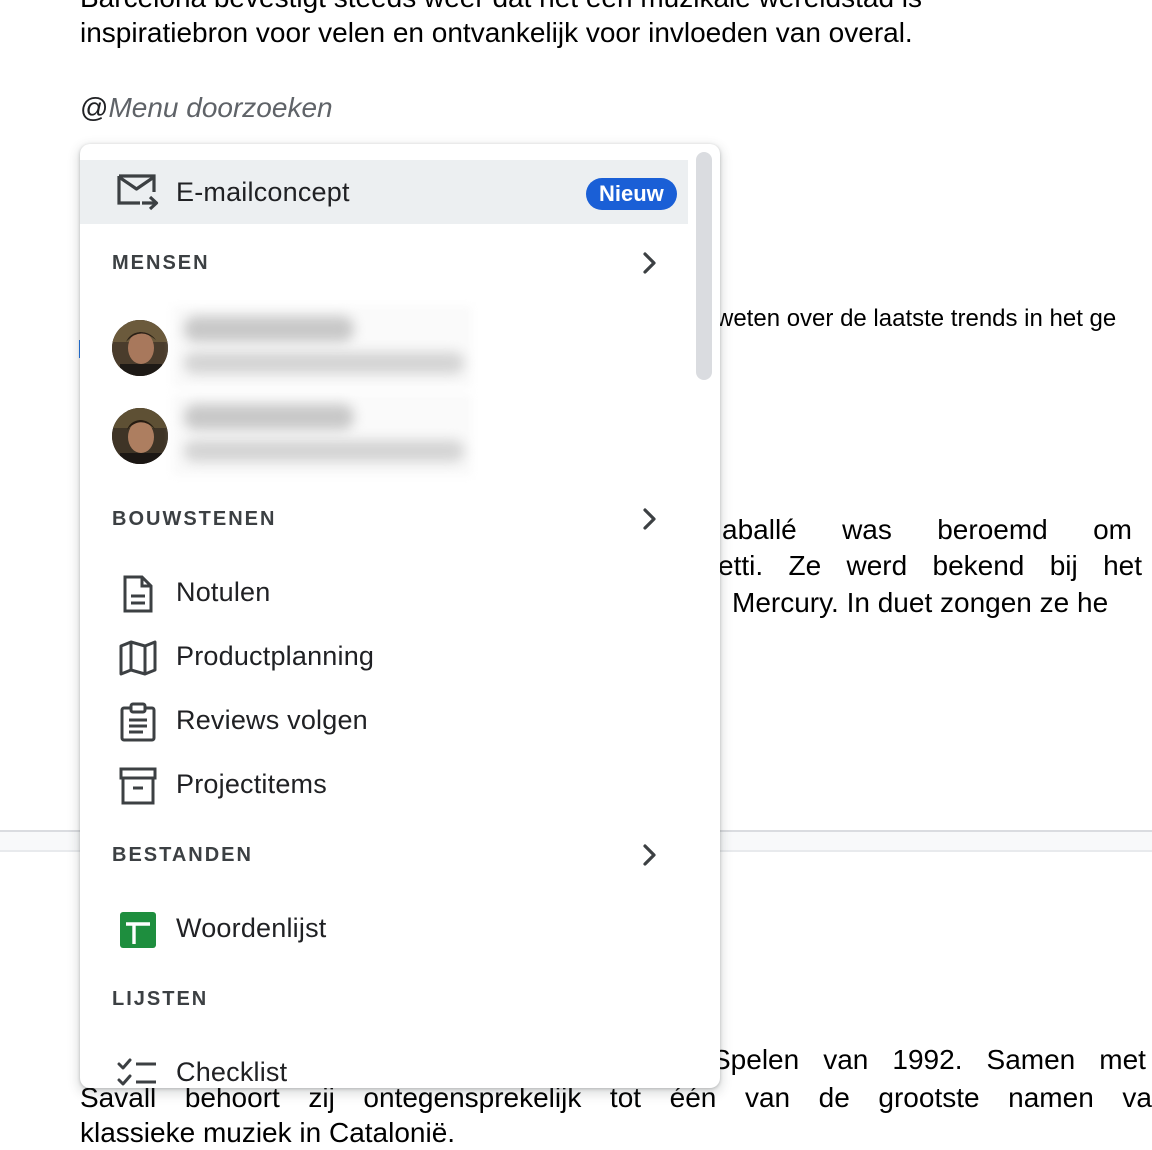 The height and width of the screenshot is (1150, 1152). I want to click on section-header-people: MENSEN, so click(384, 264).